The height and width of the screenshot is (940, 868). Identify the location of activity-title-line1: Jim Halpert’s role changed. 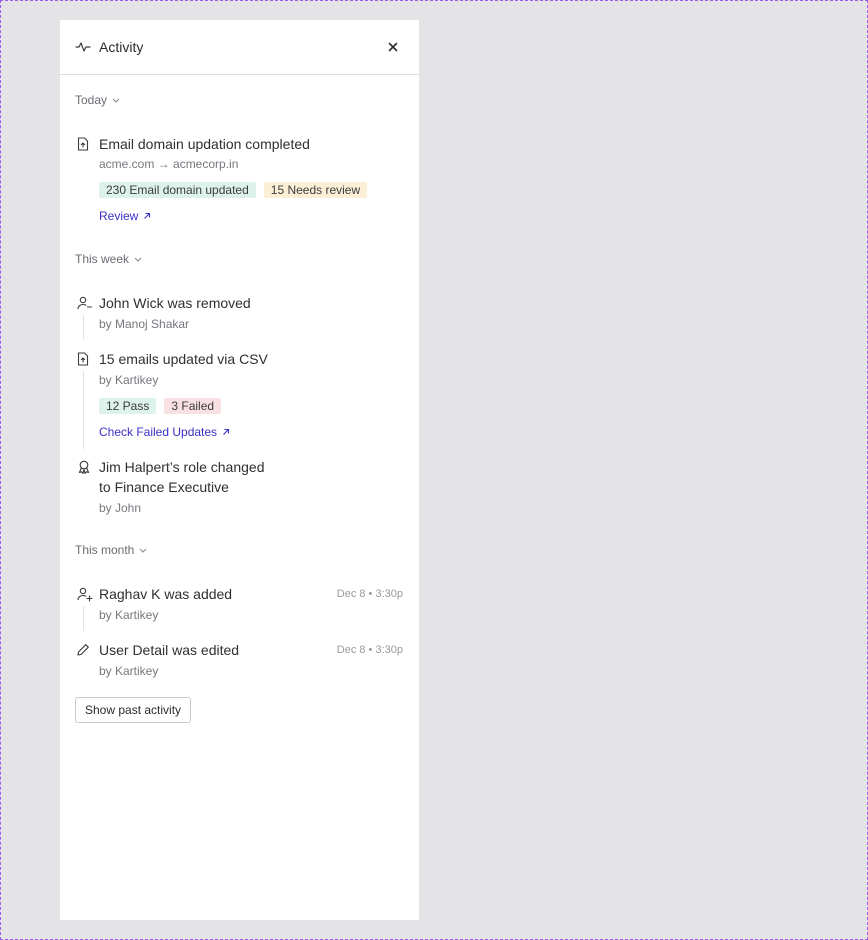
(182, 467).